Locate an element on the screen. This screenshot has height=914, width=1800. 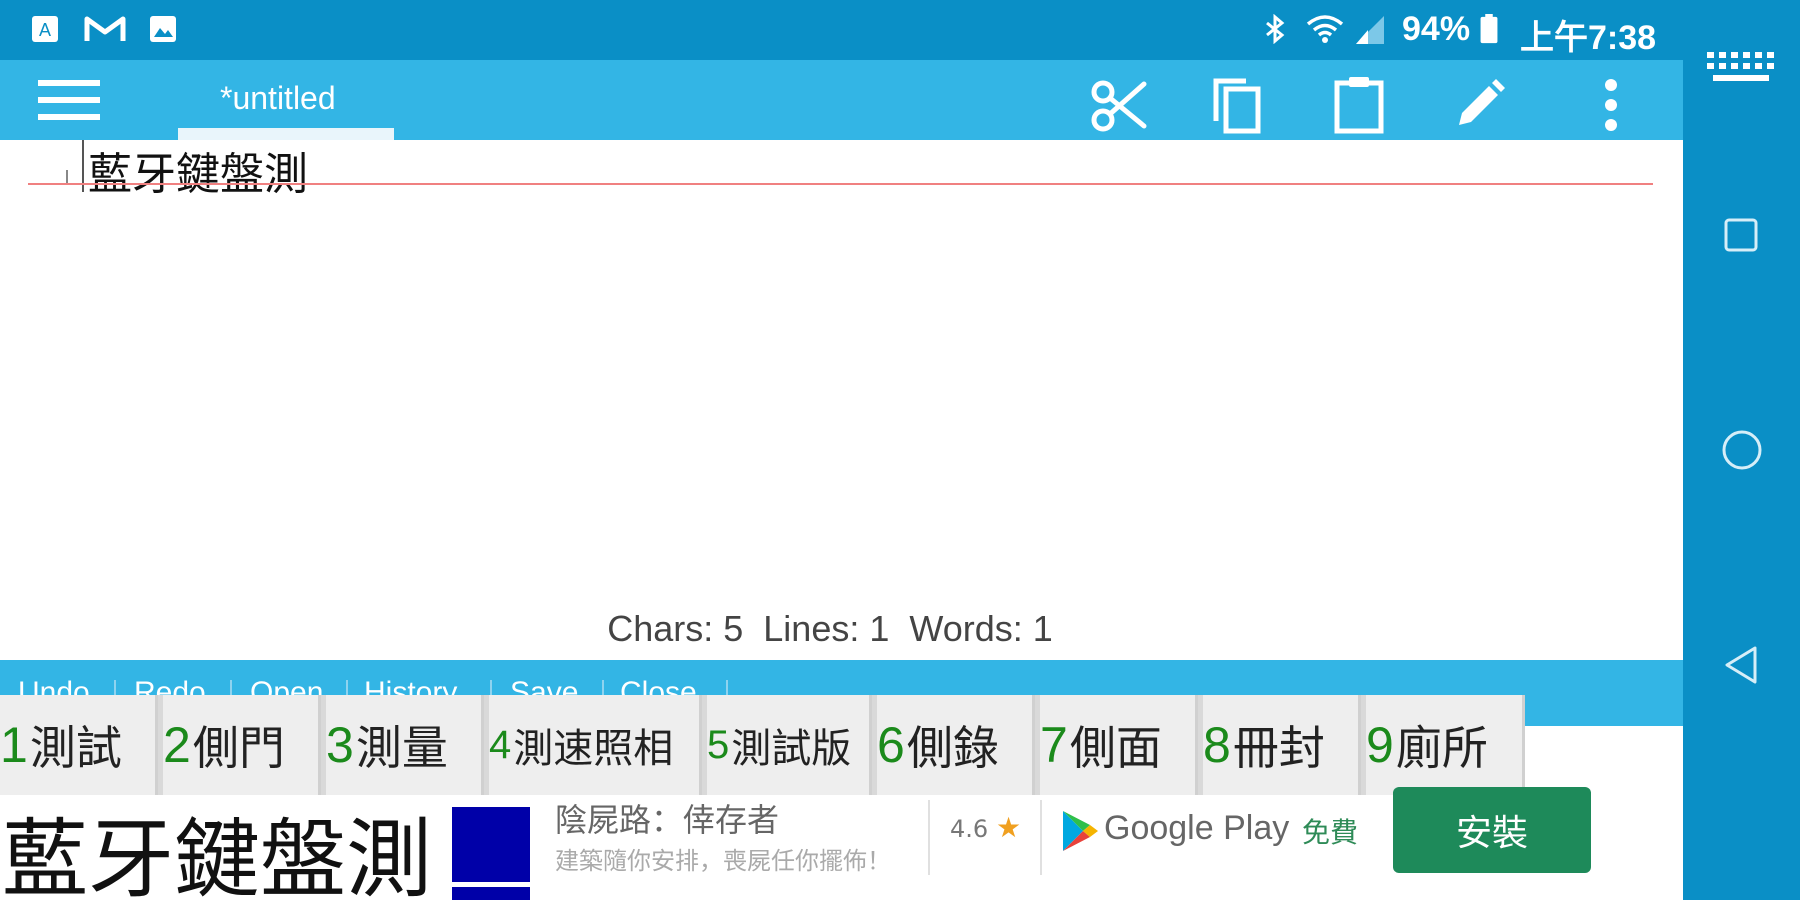
status-bar: A 94% 上午7:38 is located at coordinates (841, 30).